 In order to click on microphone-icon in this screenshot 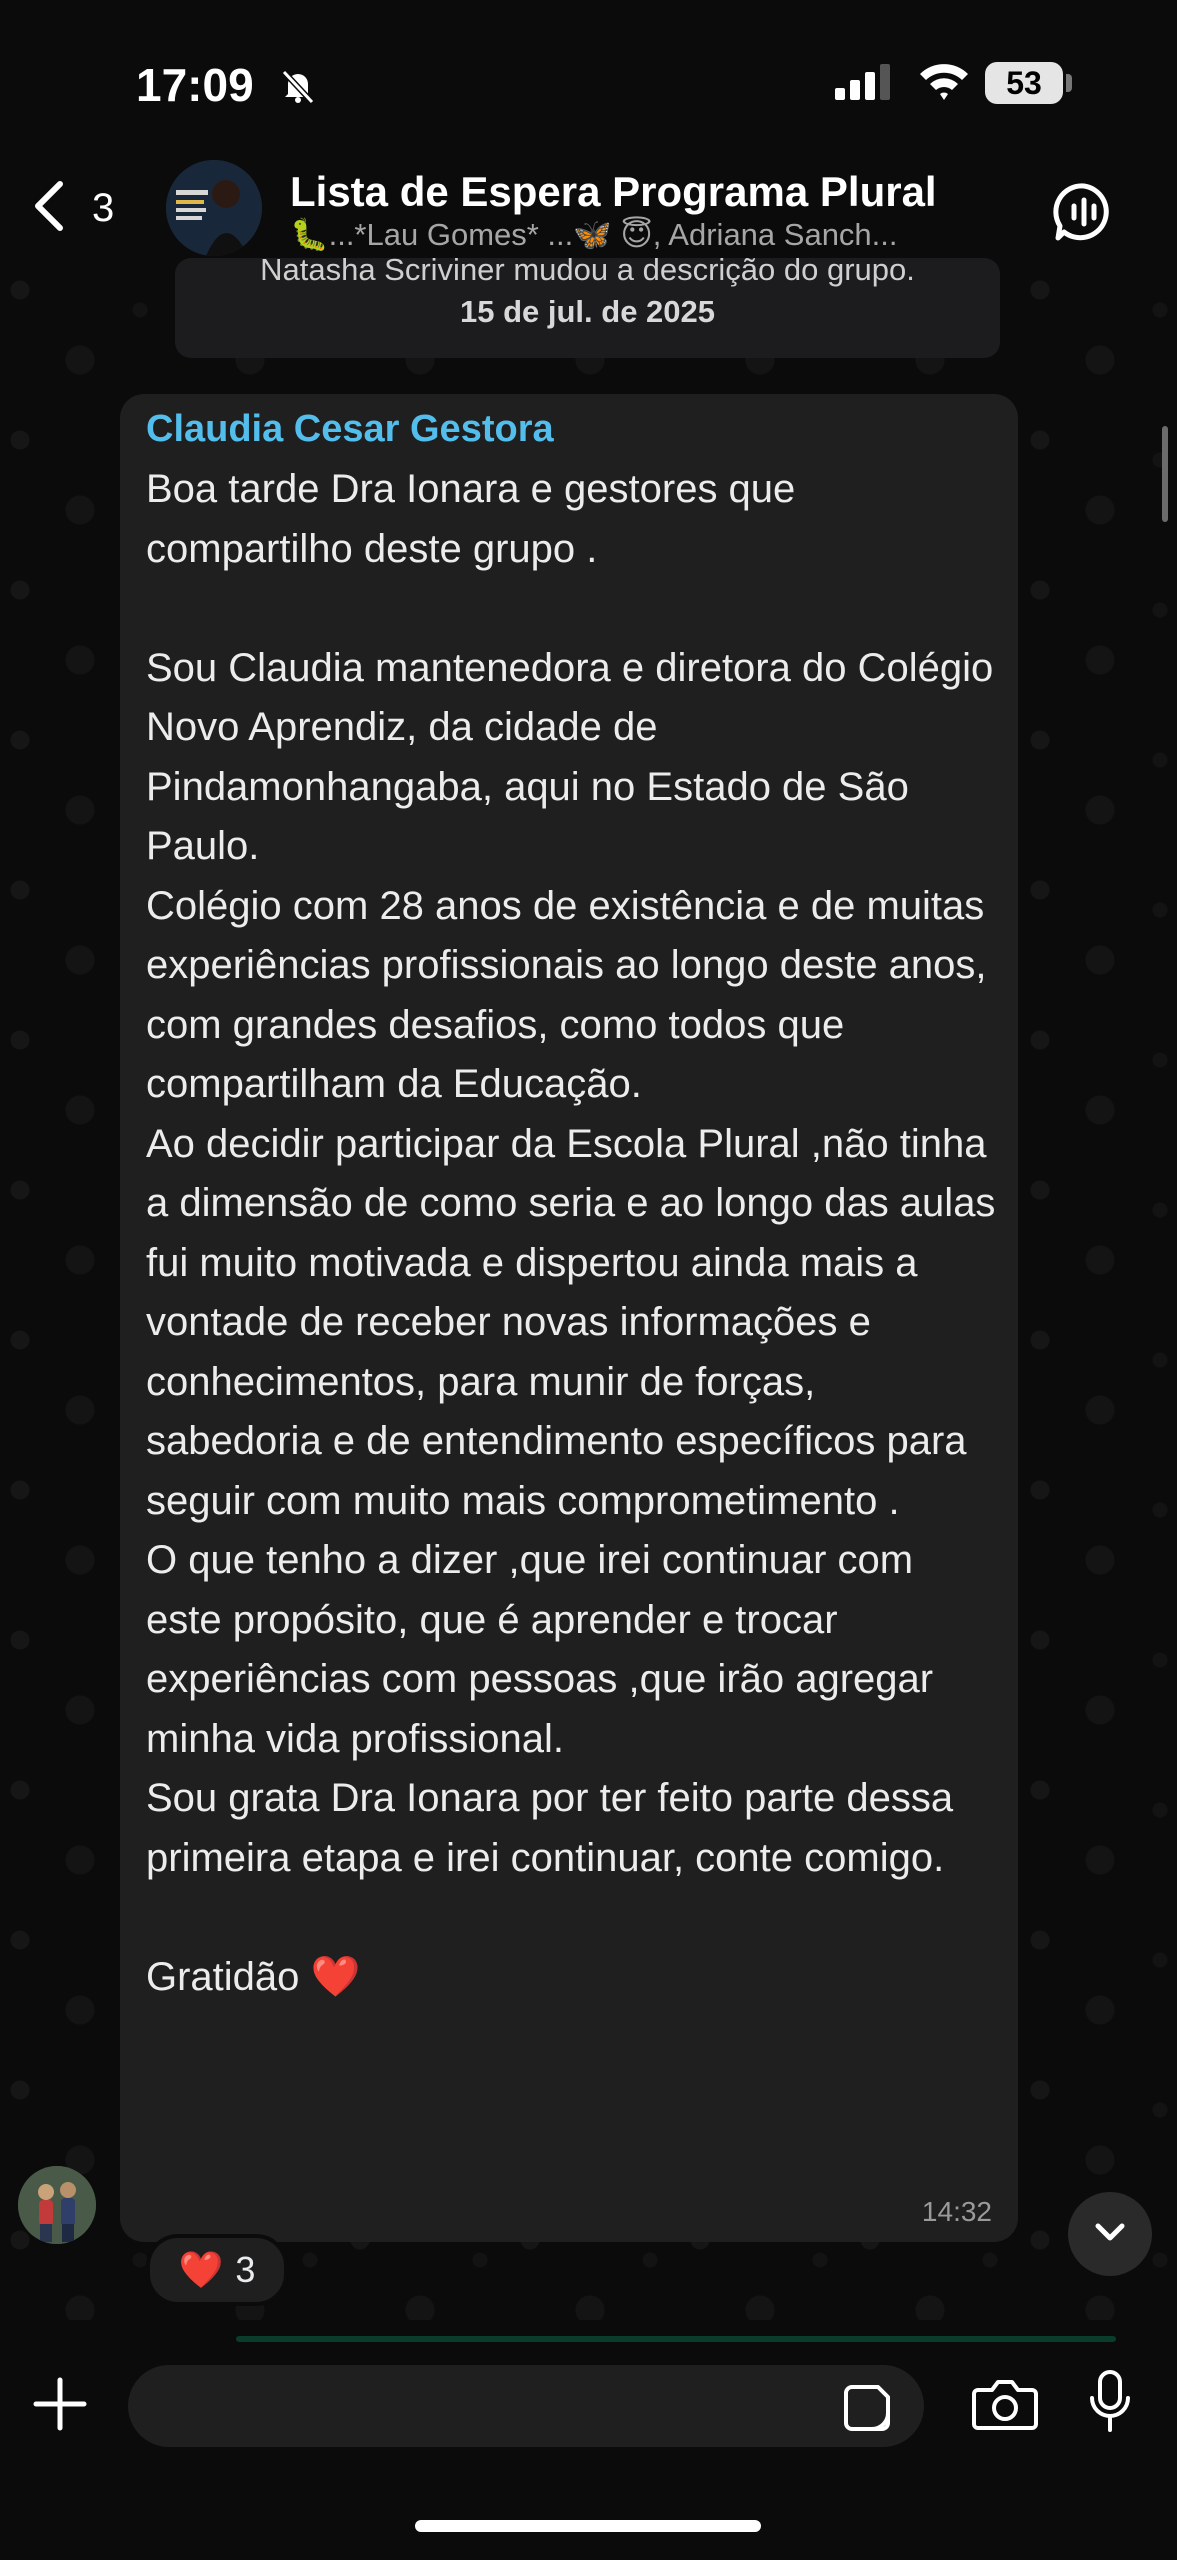, I will do `click(1110, 2405)`.